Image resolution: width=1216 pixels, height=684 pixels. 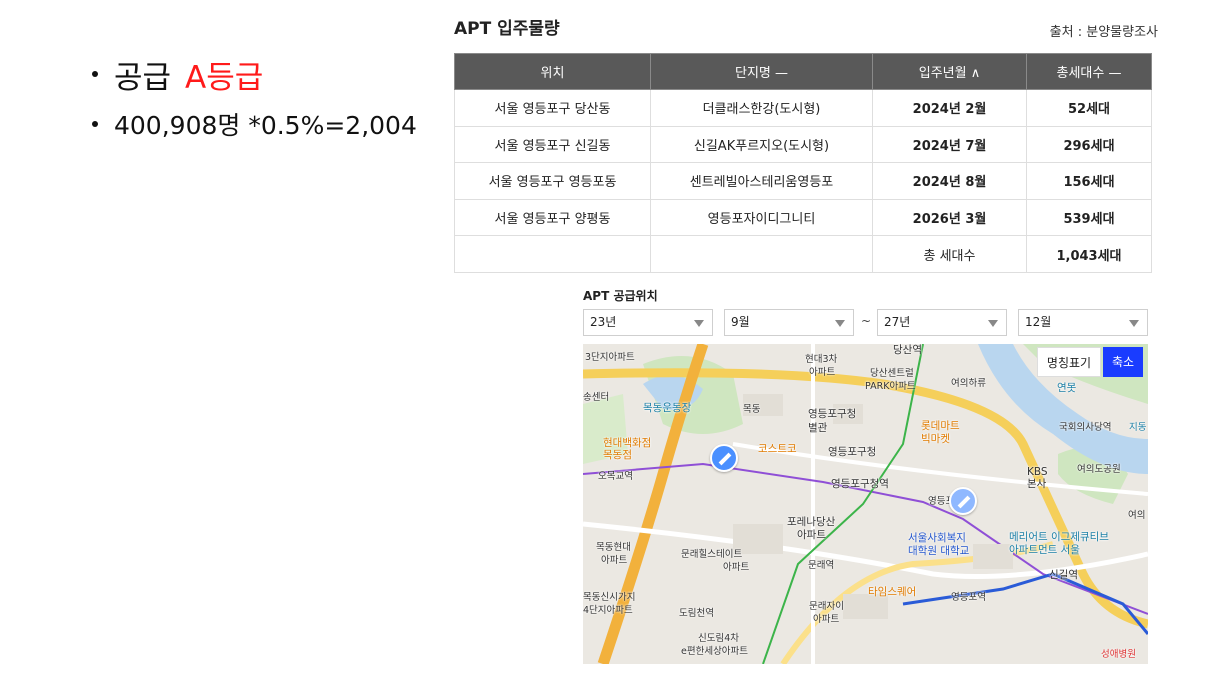 I want to click on map-label: 메리어트 이그제큐티브, so click(x=1059, y=537).